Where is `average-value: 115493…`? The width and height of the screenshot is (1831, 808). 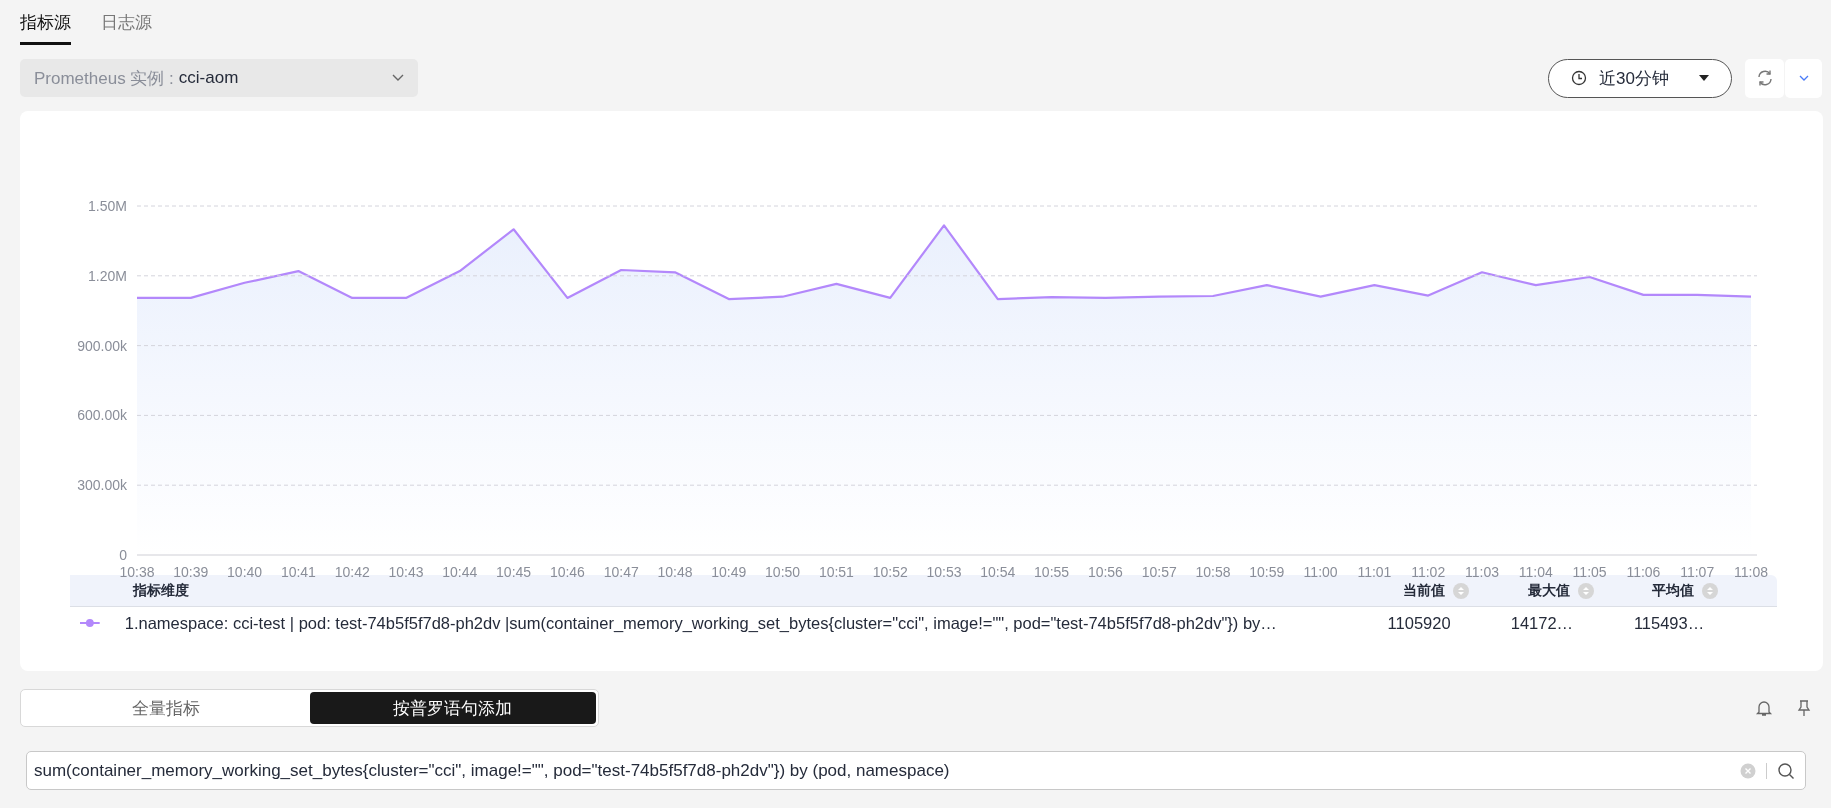 average-value: 115493… is located at coordinates (1669, 623).